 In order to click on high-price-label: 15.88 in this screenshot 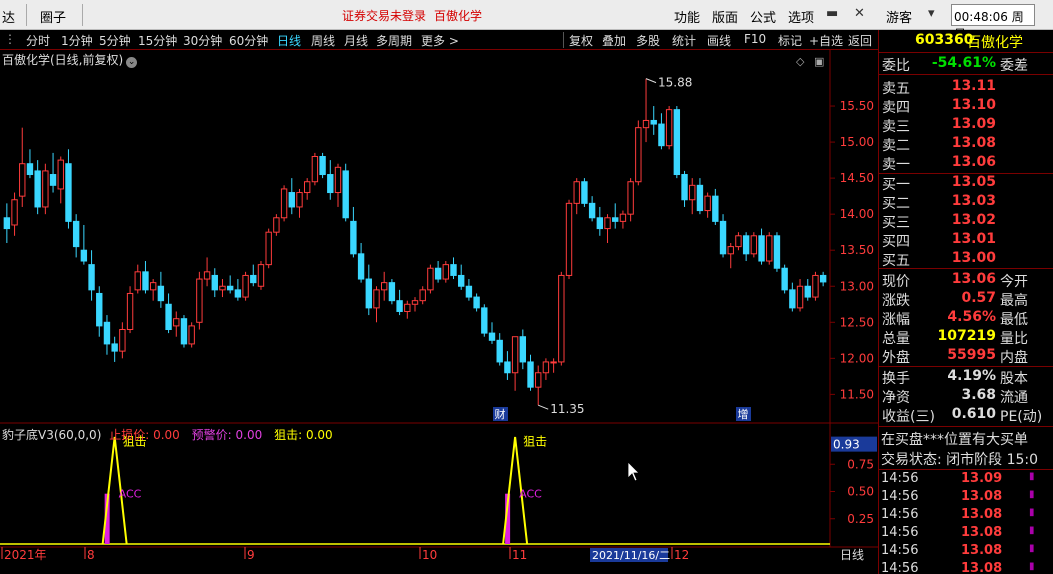, I will do `click(675, 83)`.